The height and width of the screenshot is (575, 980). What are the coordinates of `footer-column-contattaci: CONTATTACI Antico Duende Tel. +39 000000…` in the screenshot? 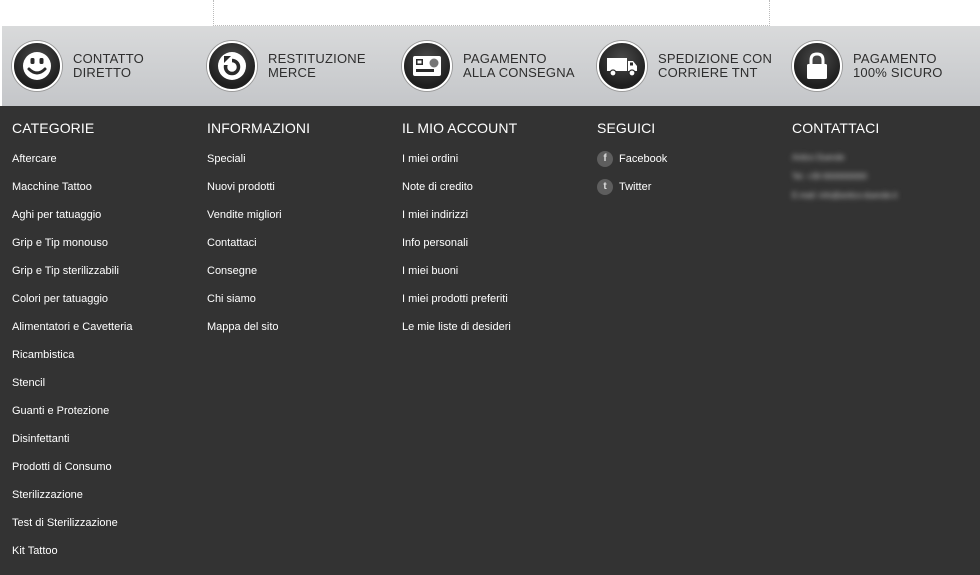 It's located at (844, 164).